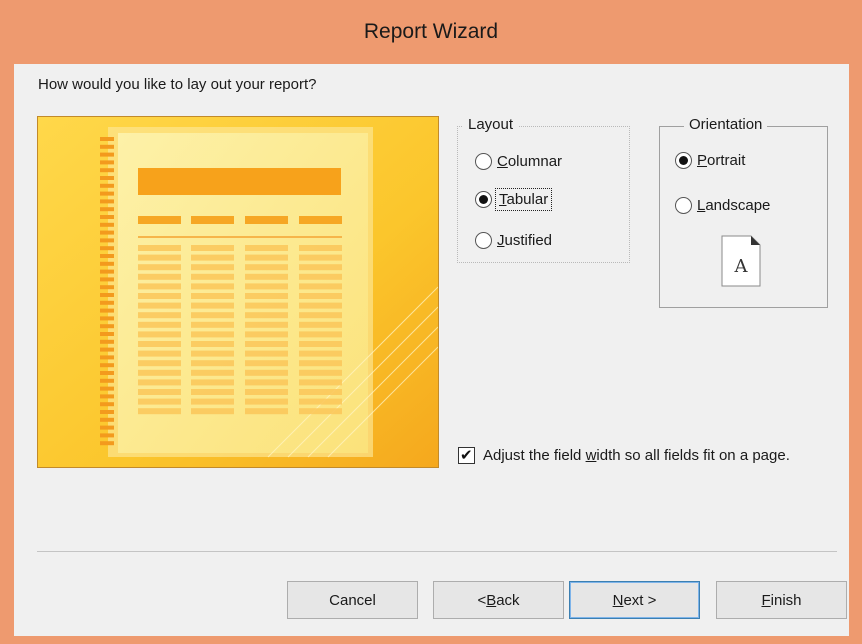  What do you see at coordinates (523, 199) in the screenshot?
I see `radio-label-tabular: Tabular` at bounding box center [523, 199].